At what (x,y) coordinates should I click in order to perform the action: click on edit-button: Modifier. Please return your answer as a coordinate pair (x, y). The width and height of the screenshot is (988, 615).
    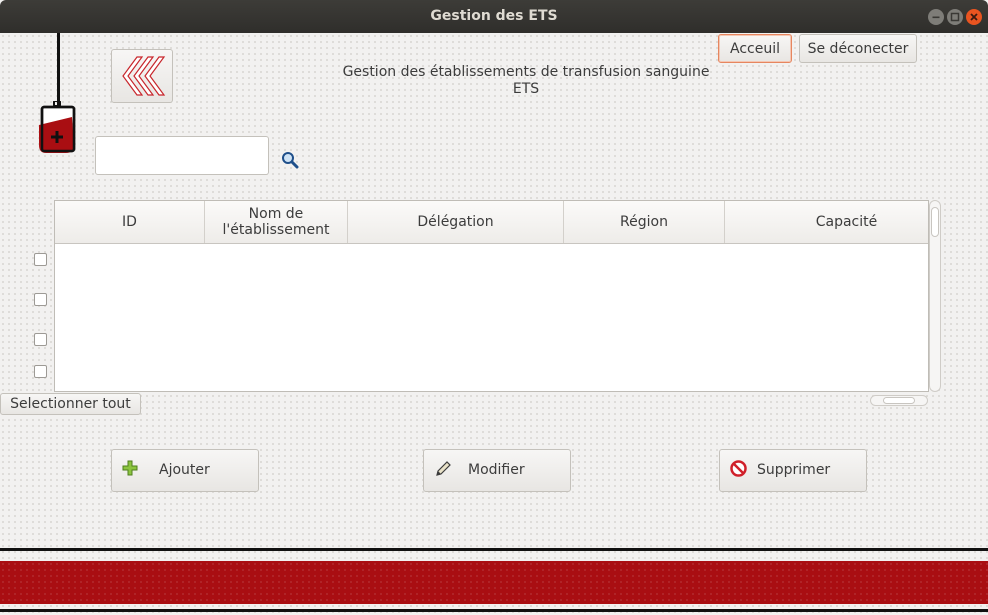
    Looking at the image, I should click on (497, 470).